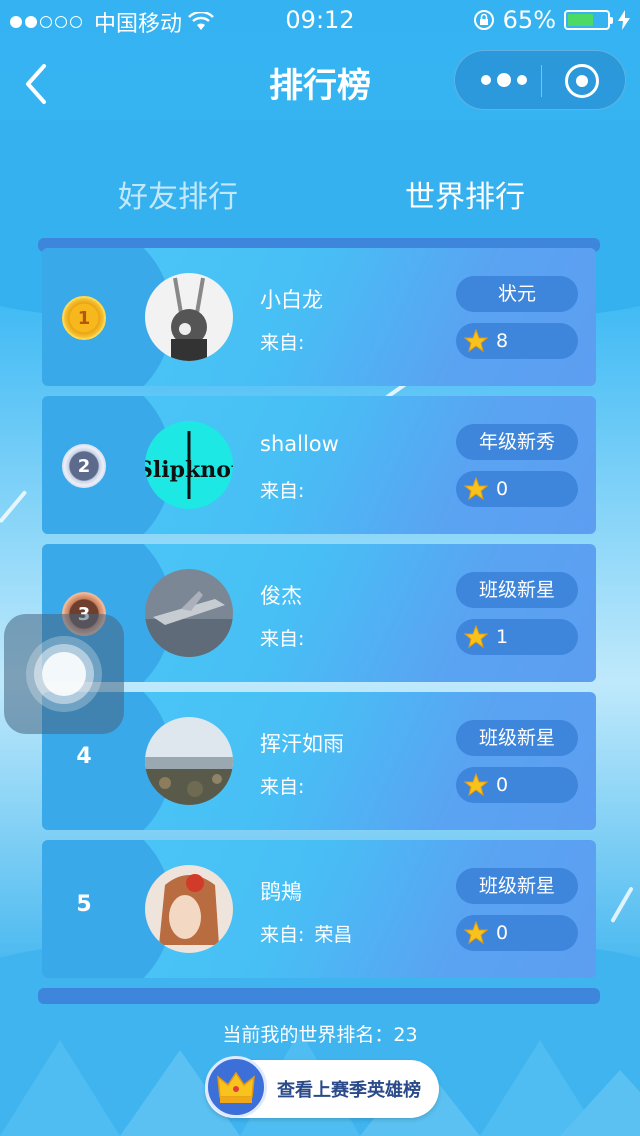 This screenshot has width=640, height=1136. I want to click on rank-title-badge: 状元, so click(517, 294).